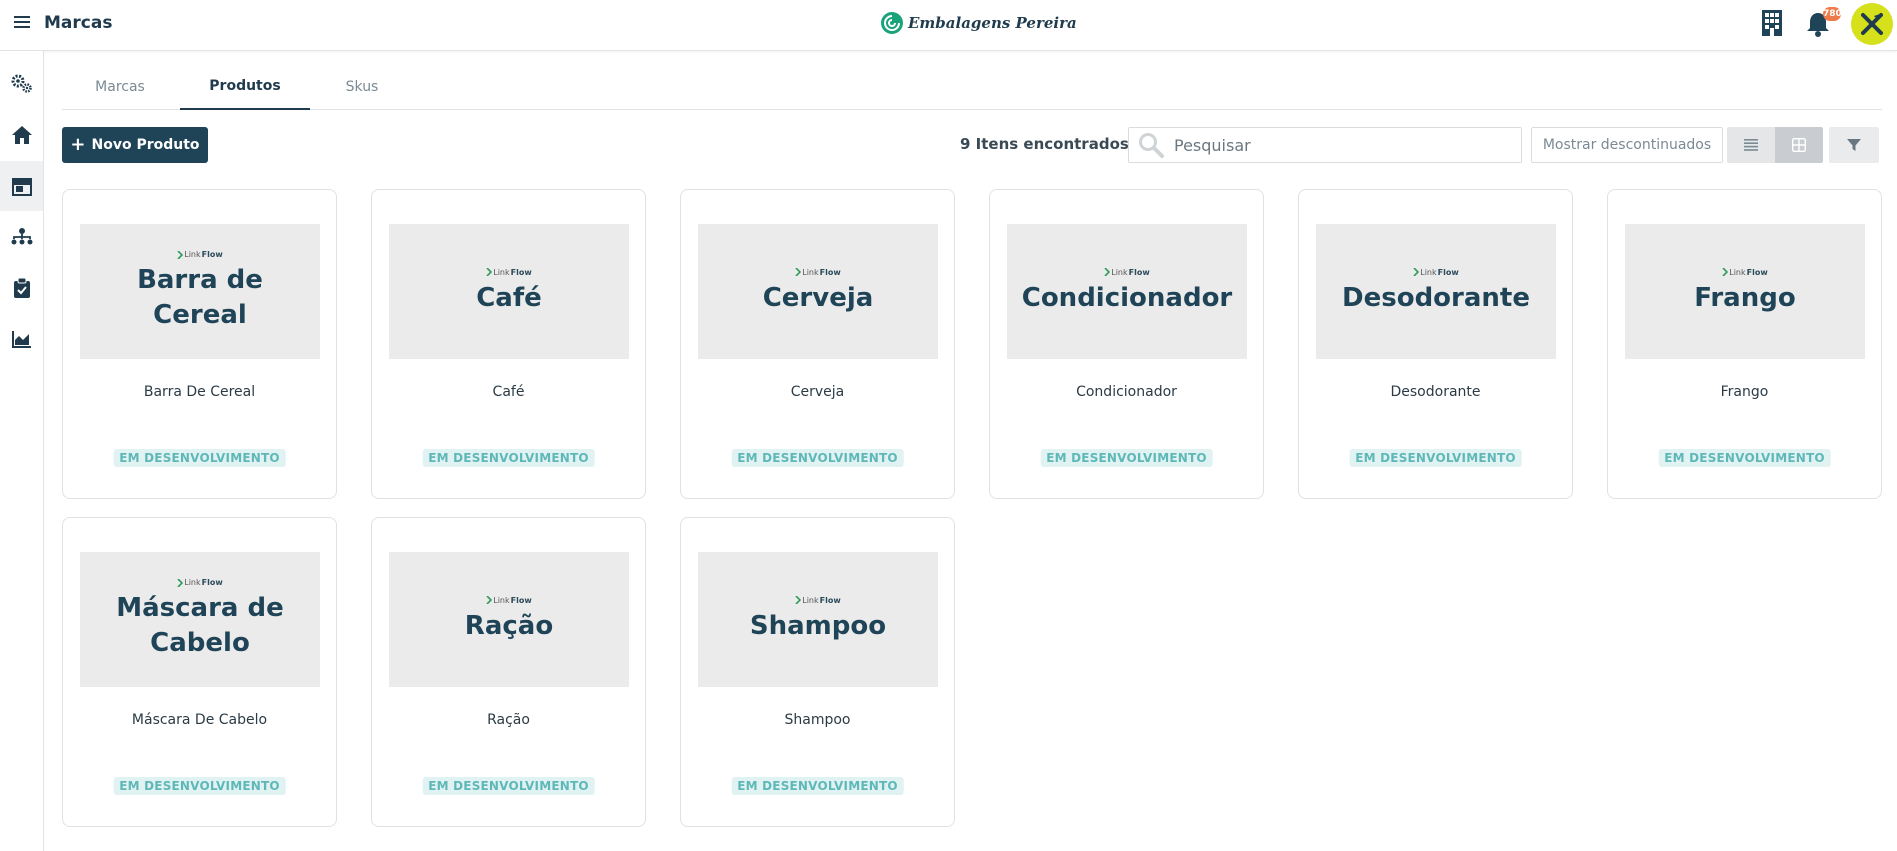 The height and width of the screenshot is (851, 1897). Describe the element at coordinates (1744, 392) in the screenshot. I see `product-name: Frango` at that location.